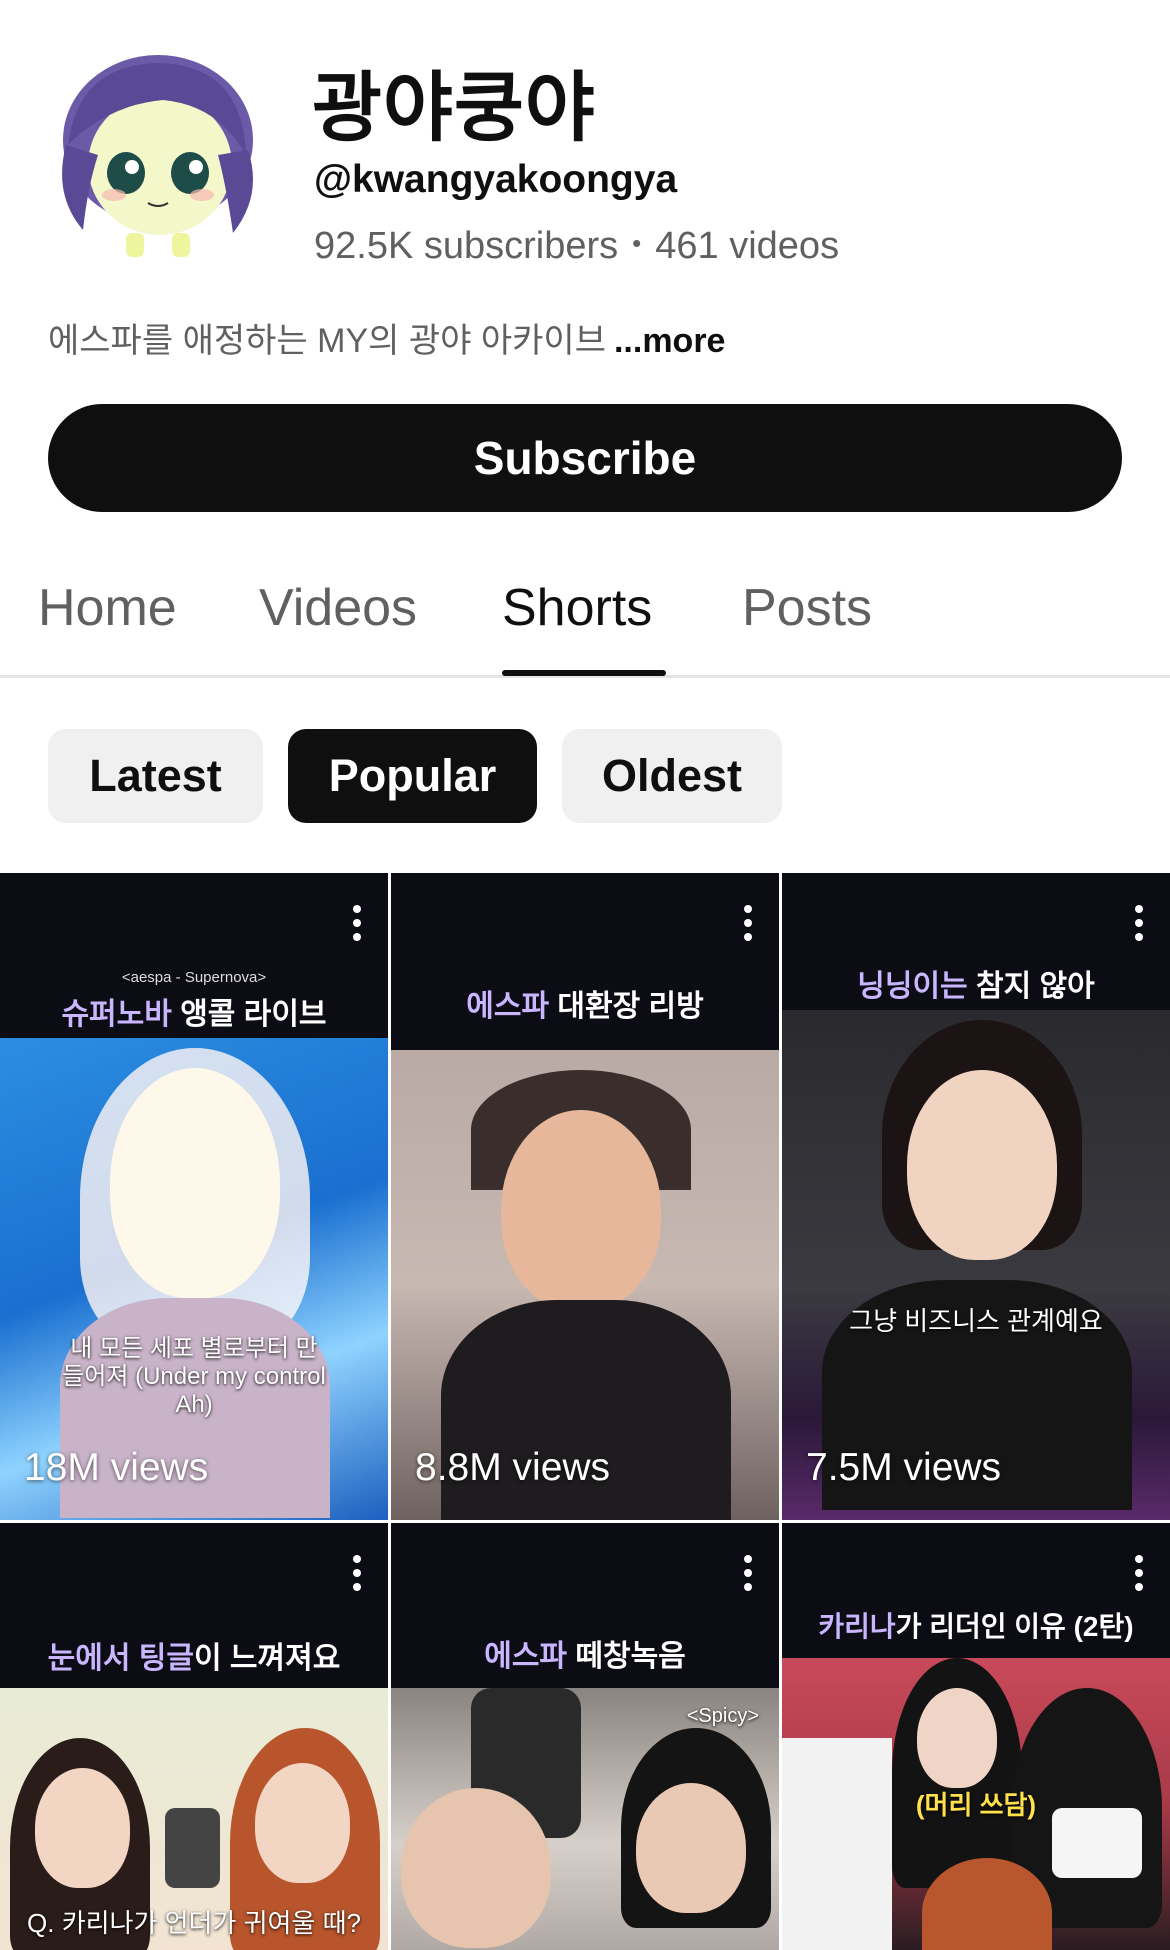 The image size is (1170, 1950). Describe the element at coordinates (107, 608) in the screenshot. I see `tab-home: Home` at that location.